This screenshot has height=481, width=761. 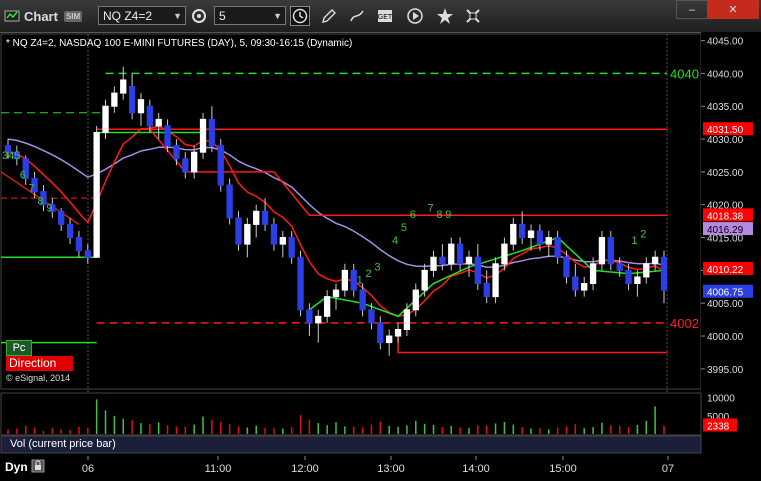 I want to click on volume-axis: 1000050002338, so click(x=720, y=413).